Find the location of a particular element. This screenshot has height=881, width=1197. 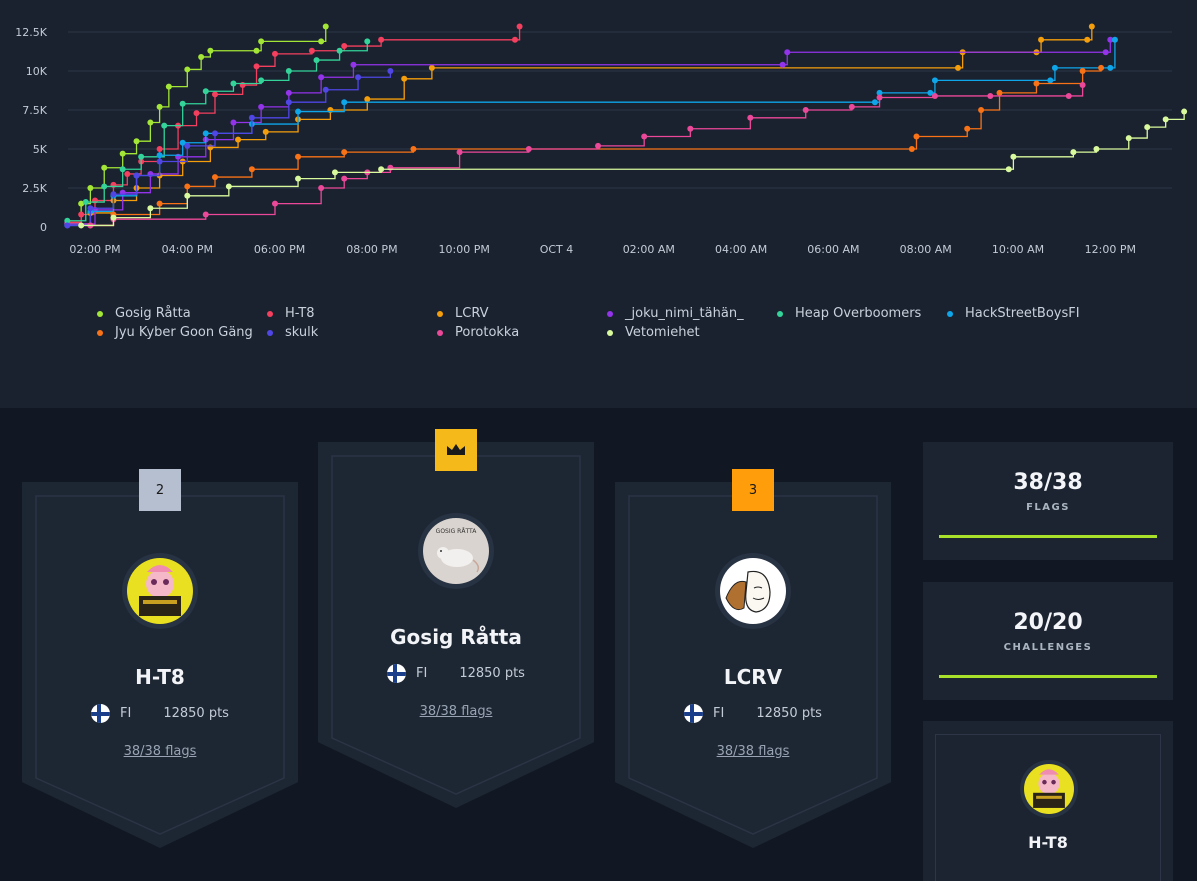

legend-item: LCRV is located at coordinates (522, 313).